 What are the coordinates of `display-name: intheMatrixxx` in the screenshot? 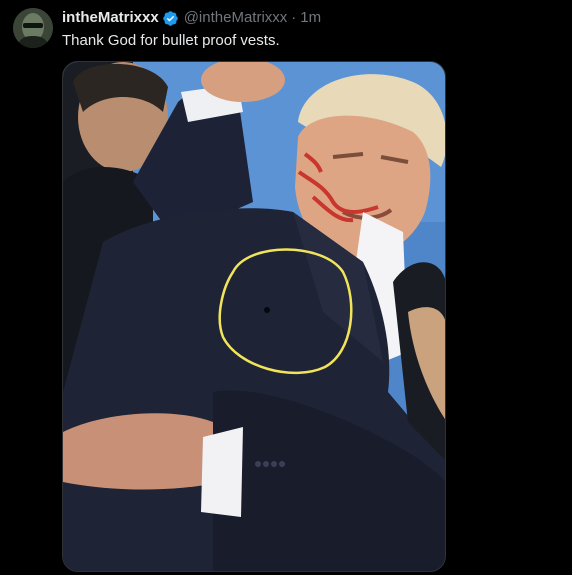 It's located at (110, 18).